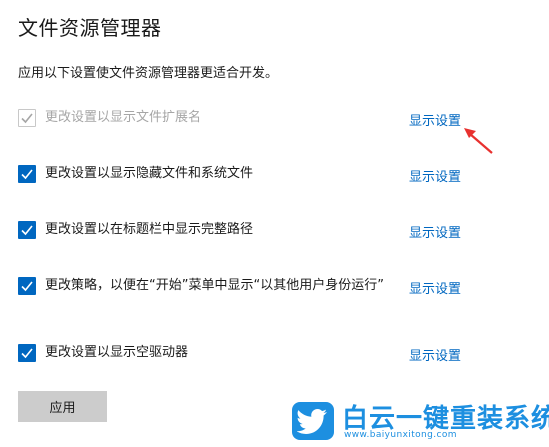 The width and height of the screenshot is (549, 447). What do you see at coordinates (420, 422) in the screenshot?
I see `watermark: 白云一键重装系统 www.baiyunxitong.com` at bounding box center [420, 422].